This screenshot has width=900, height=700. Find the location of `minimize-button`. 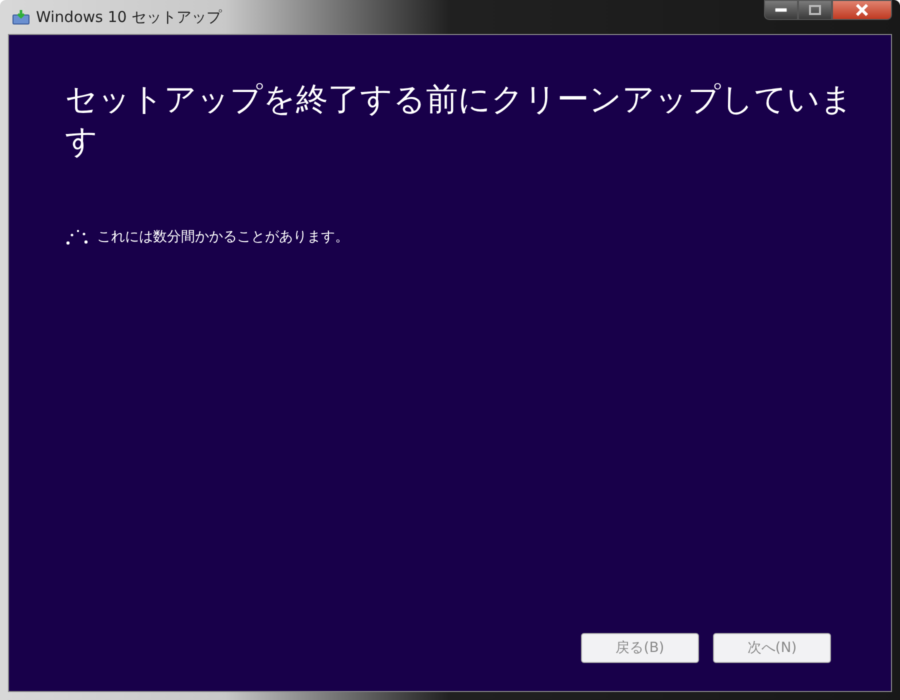

minimize-button is located at coordinates (781, 10).